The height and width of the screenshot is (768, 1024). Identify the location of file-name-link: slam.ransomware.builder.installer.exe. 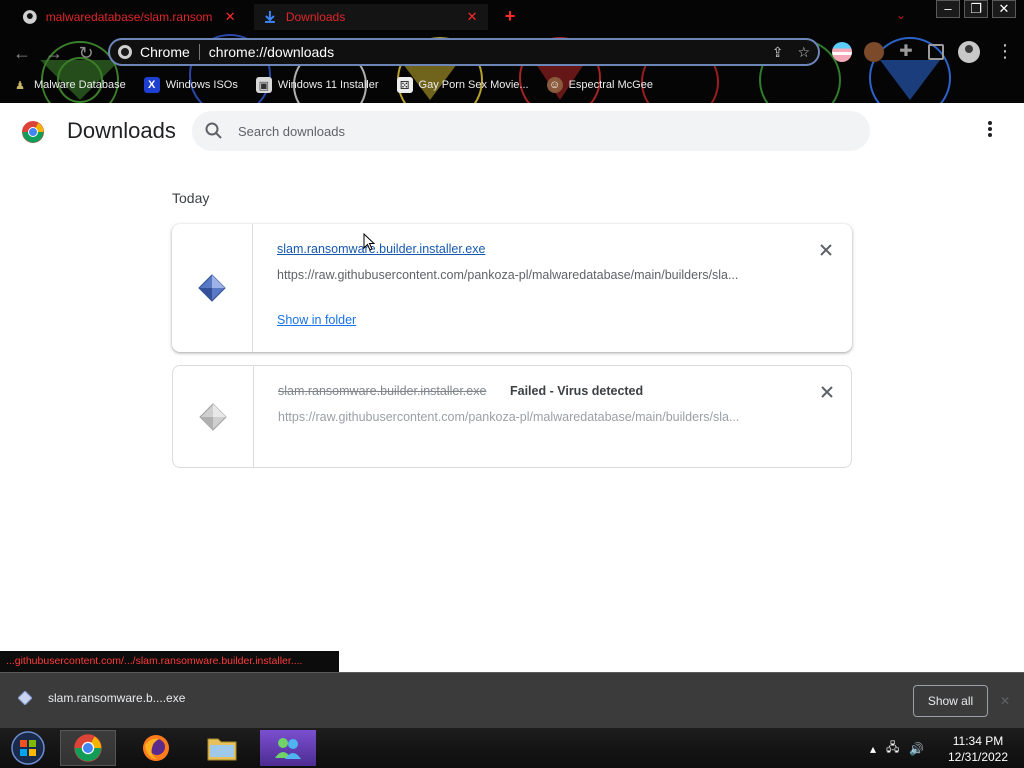
(381, 249).